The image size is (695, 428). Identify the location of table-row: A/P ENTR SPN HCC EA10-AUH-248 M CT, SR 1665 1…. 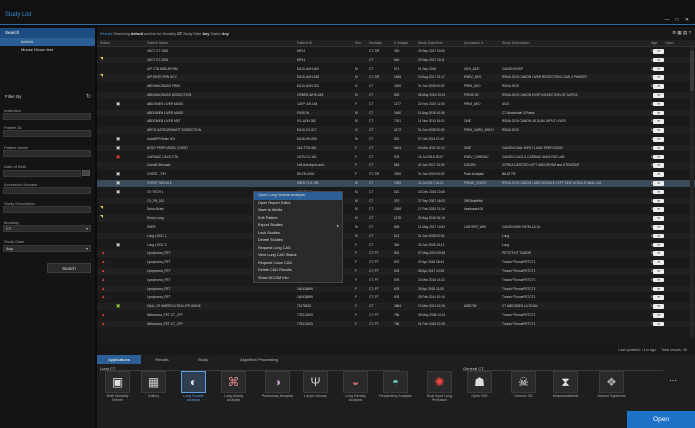
(396, 77).